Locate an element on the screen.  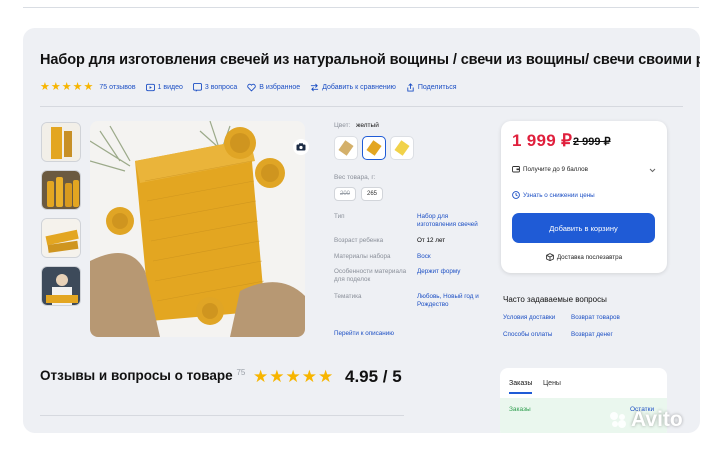
heart-icon is located at coordinates (251, 87).